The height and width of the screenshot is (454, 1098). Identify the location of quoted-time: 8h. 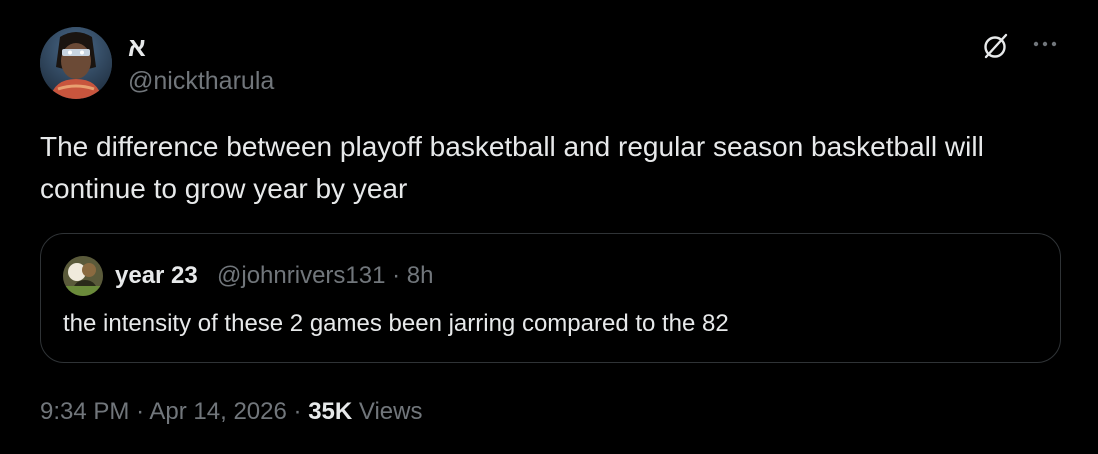
(420, 275).